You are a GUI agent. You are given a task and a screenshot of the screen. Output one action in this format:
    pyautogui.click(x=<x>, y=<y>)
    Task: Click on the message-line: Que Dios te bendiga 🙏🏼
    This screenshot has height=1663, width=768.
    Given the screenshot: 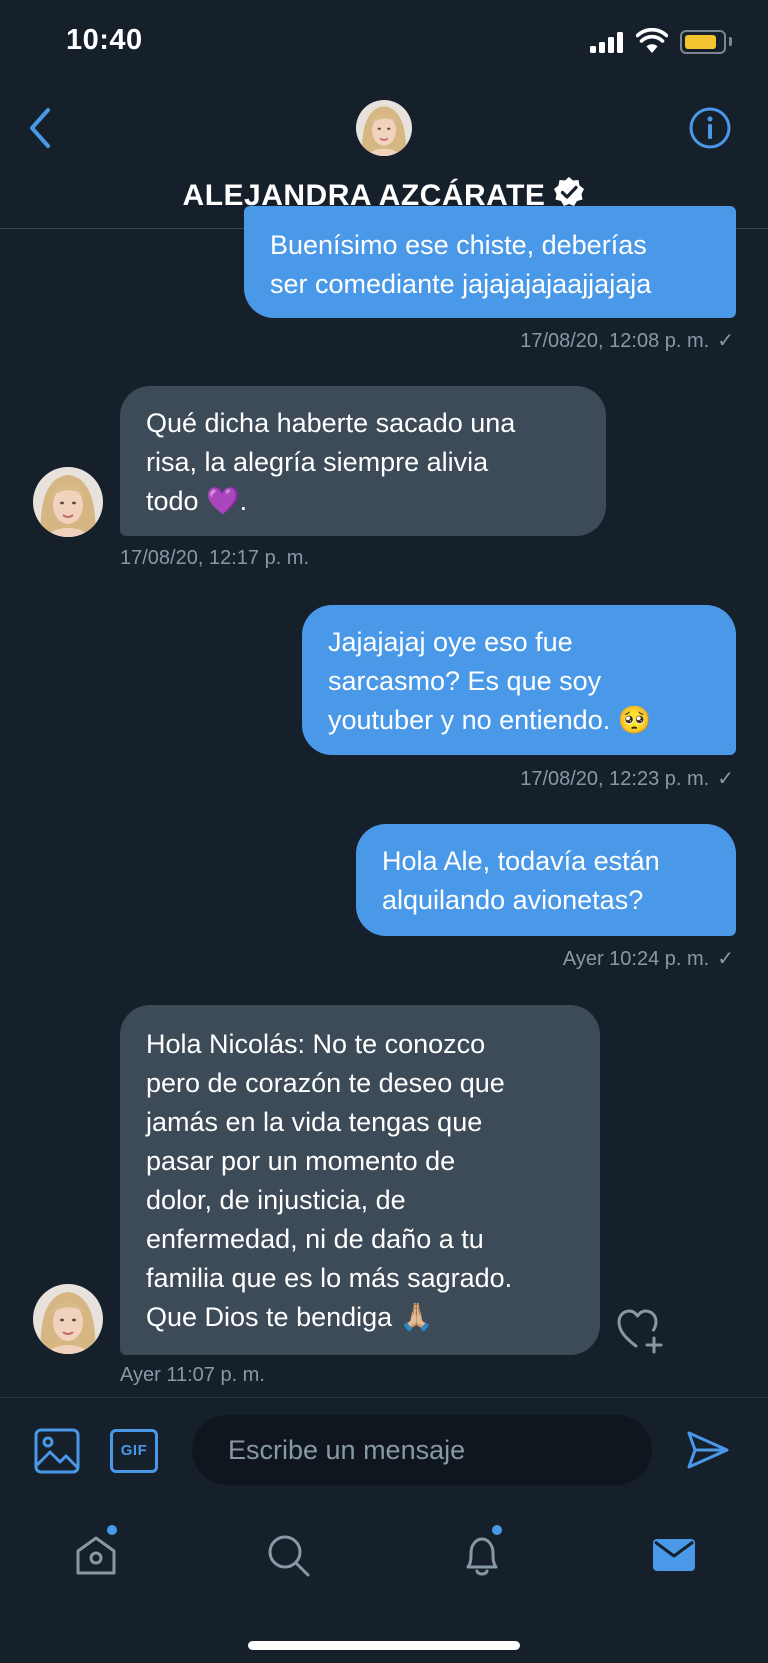 What is the action you would take?
    pyautogui.click(x=290, y=1317)
    